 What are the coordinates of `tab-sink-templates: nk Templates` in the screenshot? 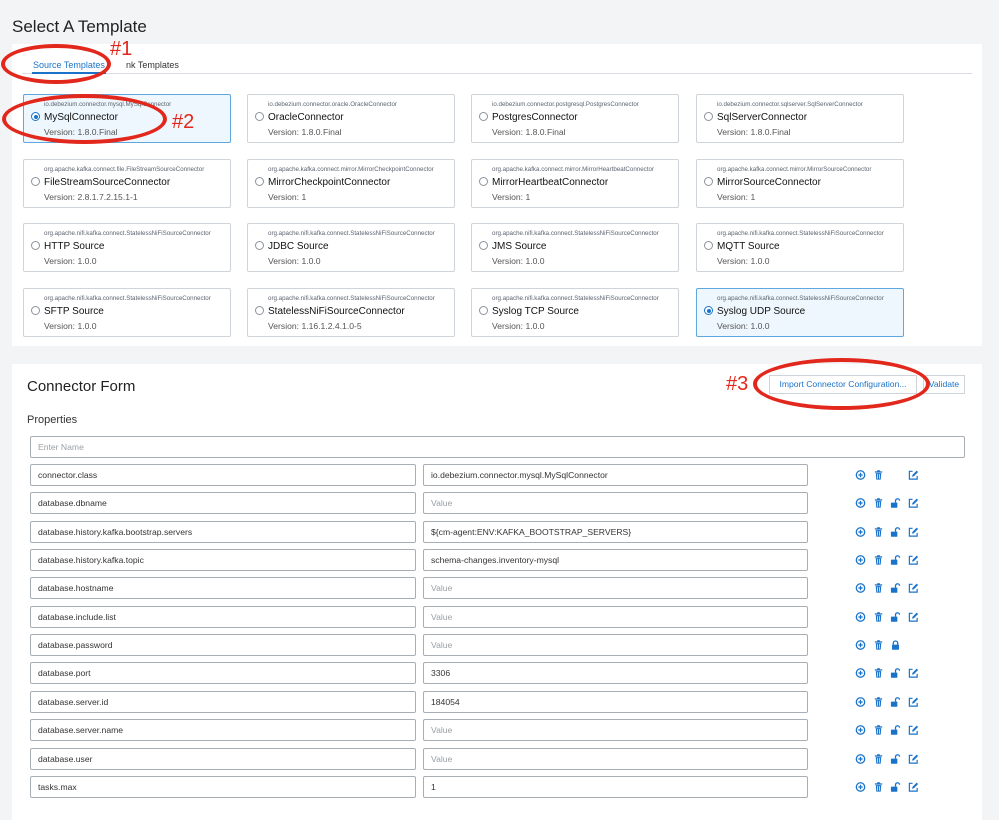 It's located at (152, 65).